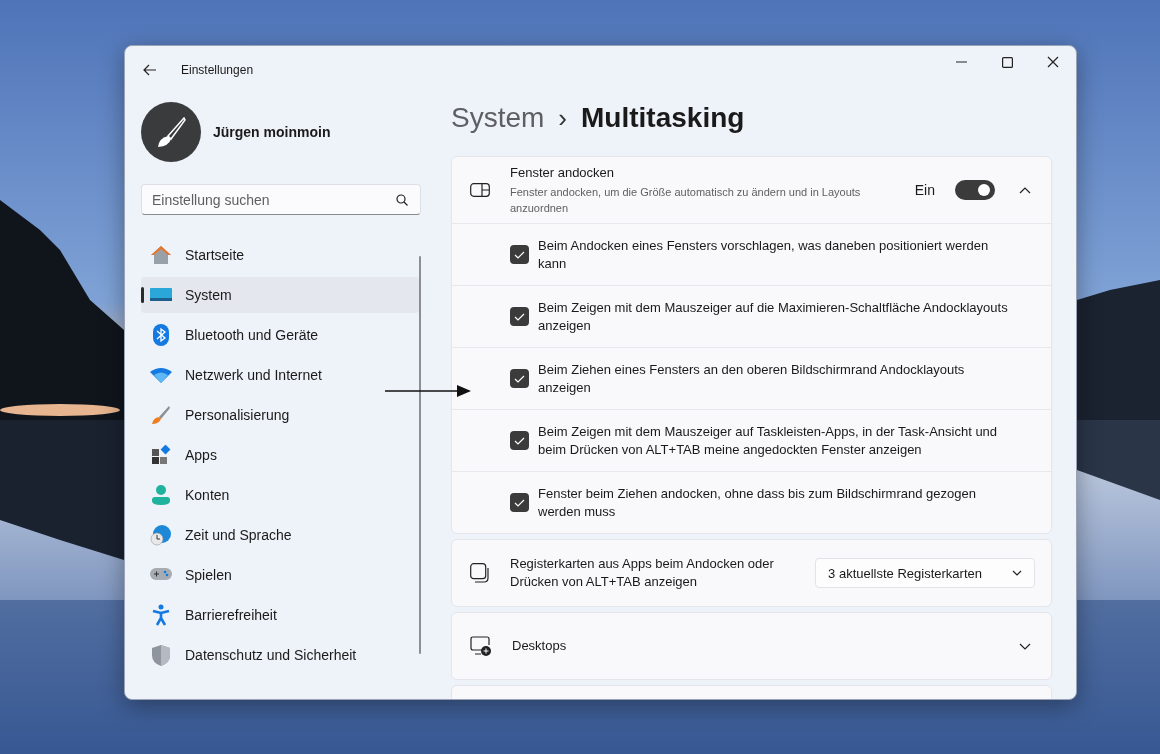 The image size is (1160, 754). Describe the element at coordinates (402, 200) in the screenshot. I see `search-icon` at that location.